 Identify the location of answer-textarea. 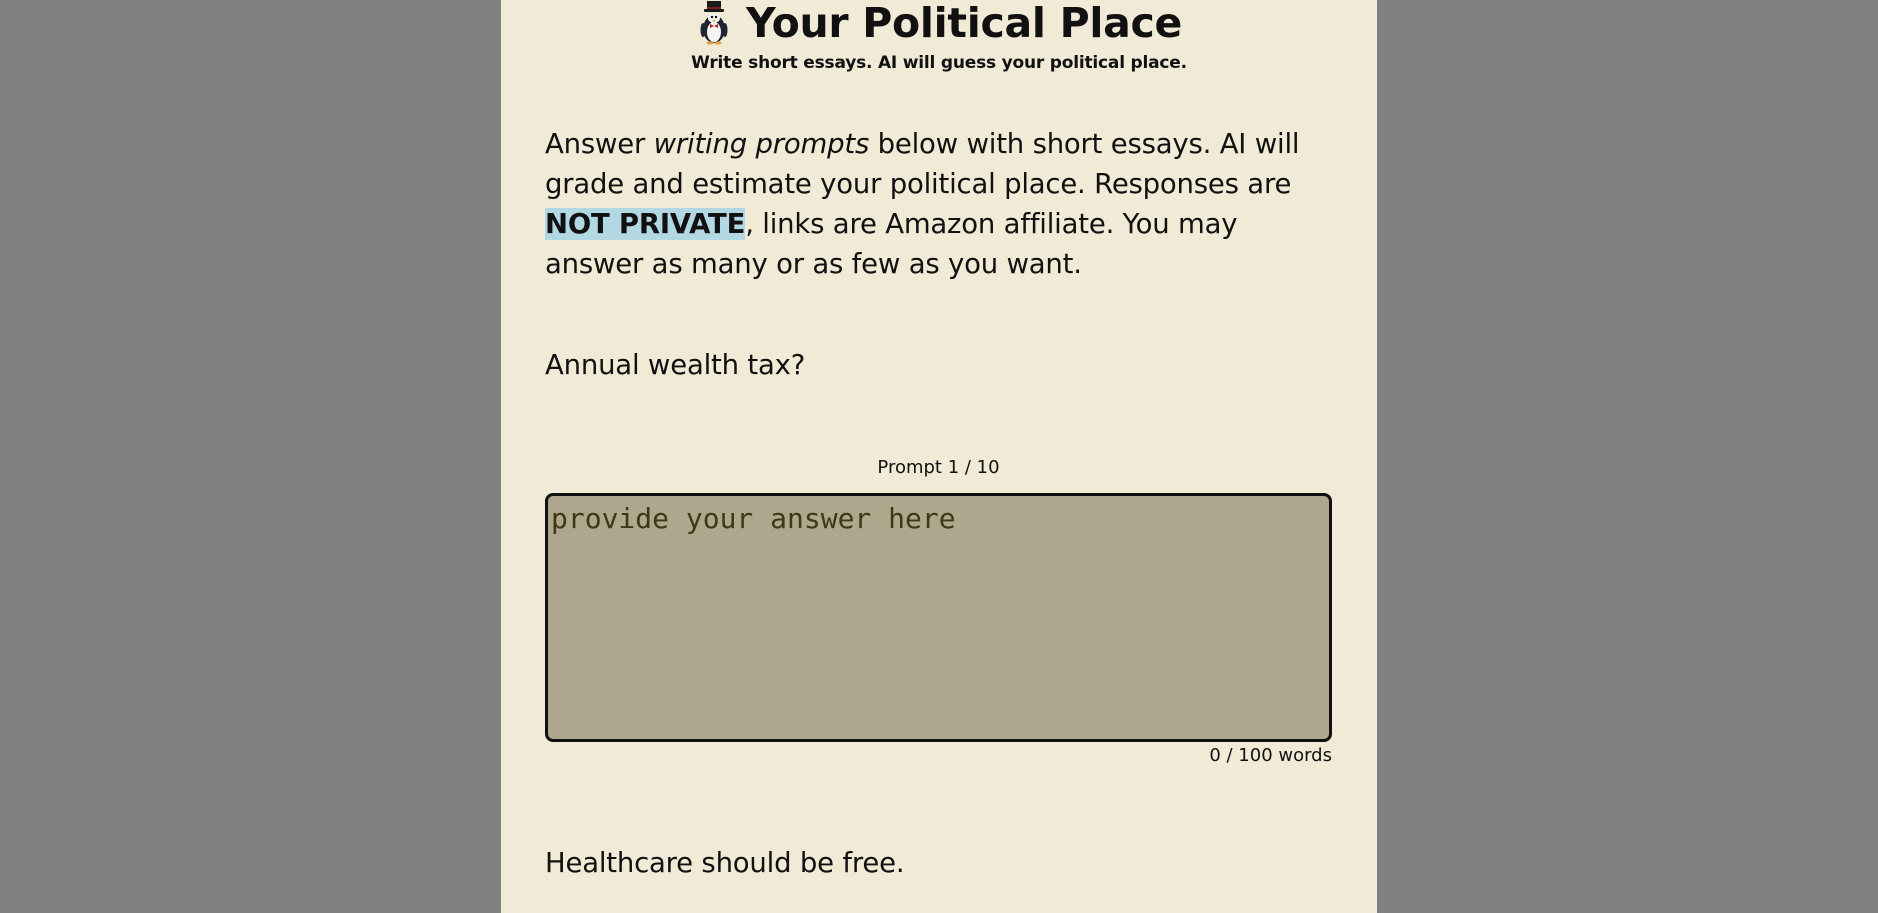
(938, 617).